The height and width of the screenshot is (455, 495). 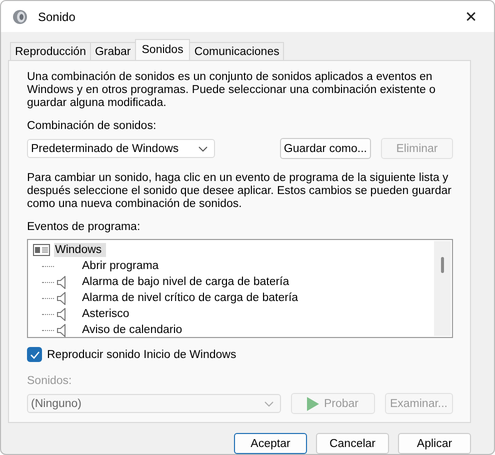 What do you see at coordinates (120, 266) in the screenshot?
I see `tree-item: Abrir programa` at bounding box center [120, 266].